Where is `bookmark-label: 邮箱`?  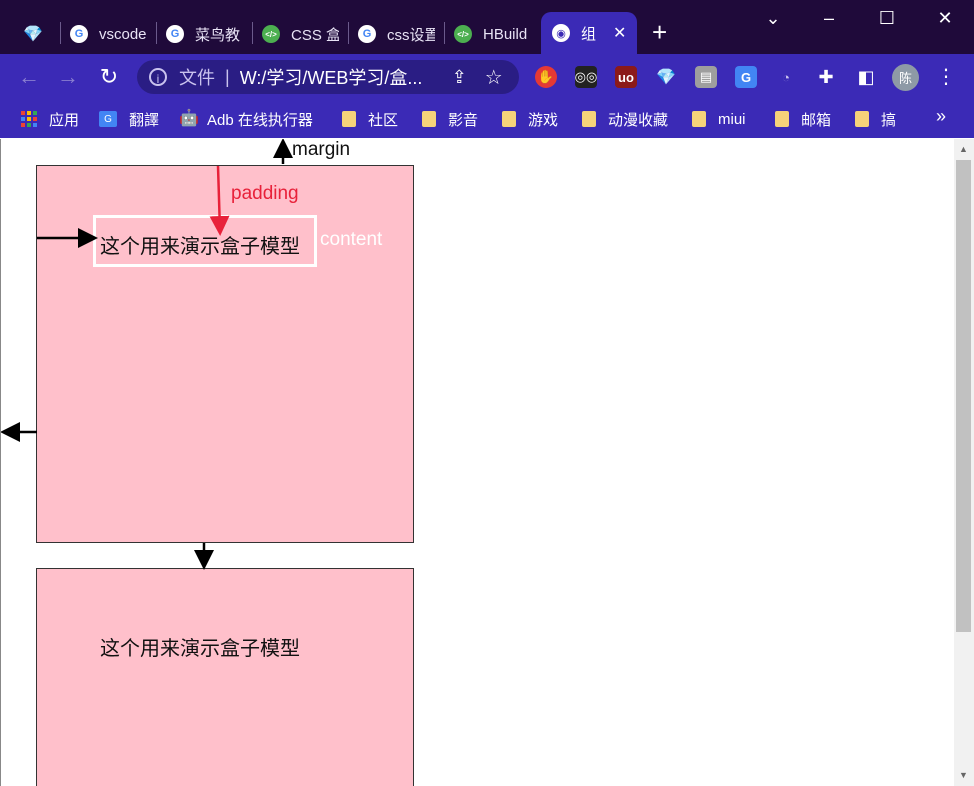
bookmark-label: 邮箱 is located at coordinates (816, 120).